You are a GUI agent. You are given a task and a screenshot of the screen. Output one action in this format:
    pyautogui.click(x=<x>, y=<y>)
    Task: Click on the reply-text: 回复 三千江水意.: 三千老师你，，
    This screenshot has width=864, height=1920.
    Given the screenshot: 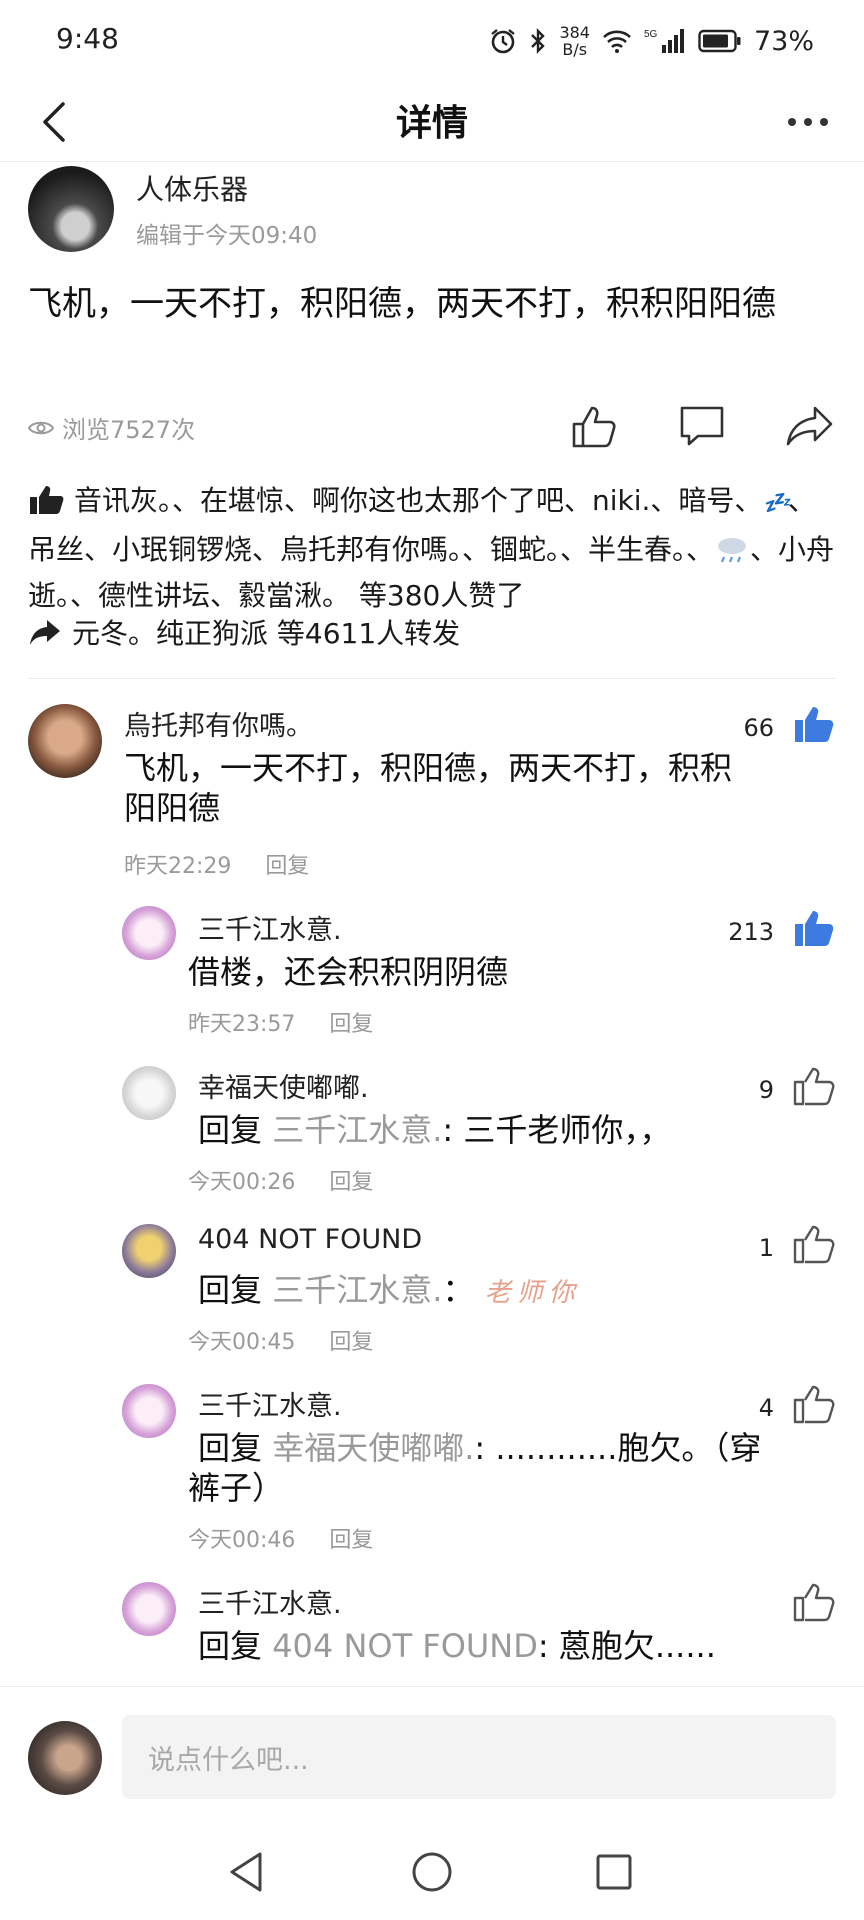 What is the action you would take?
    pyautogui.click(x=435, y=1130)
    